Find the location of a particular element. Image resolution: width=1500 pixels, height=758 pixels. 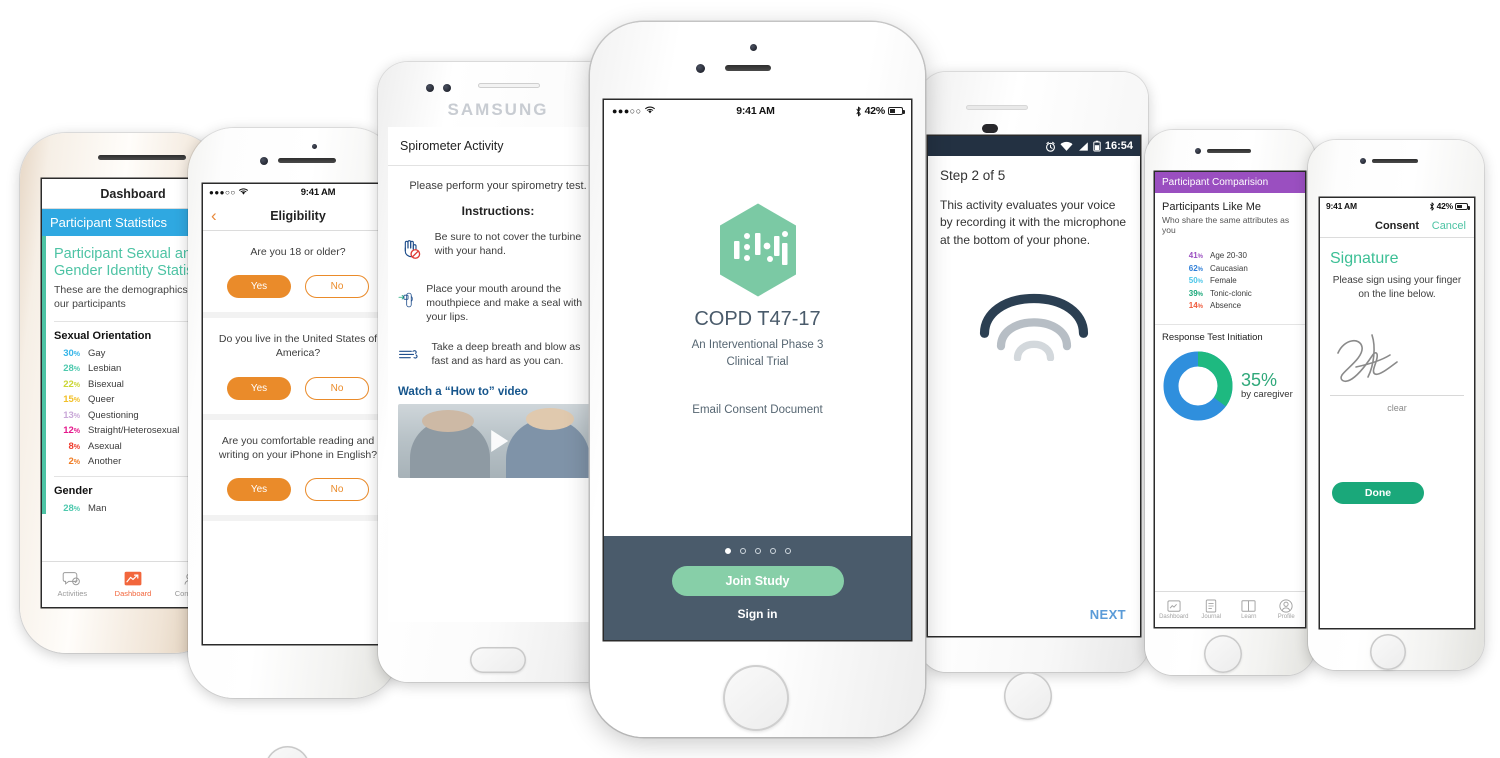

tab-label: Learn is located at coordinates (1249, 617).